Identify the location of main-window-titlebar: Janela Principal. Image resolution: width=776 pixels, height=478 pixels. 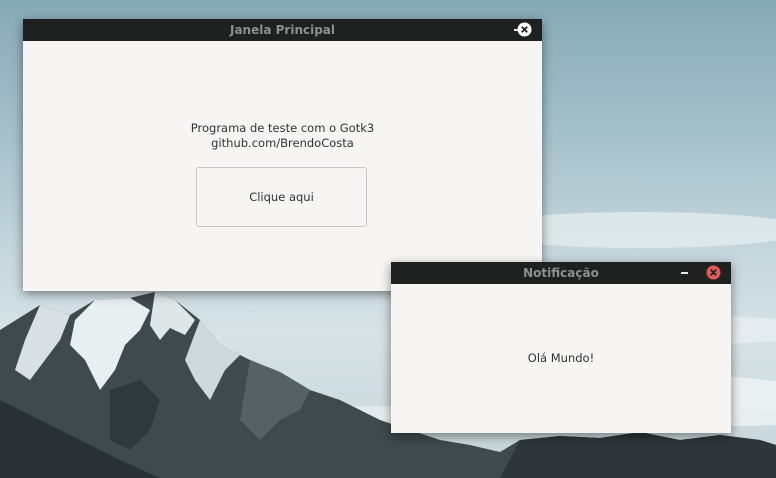
(282, 30).